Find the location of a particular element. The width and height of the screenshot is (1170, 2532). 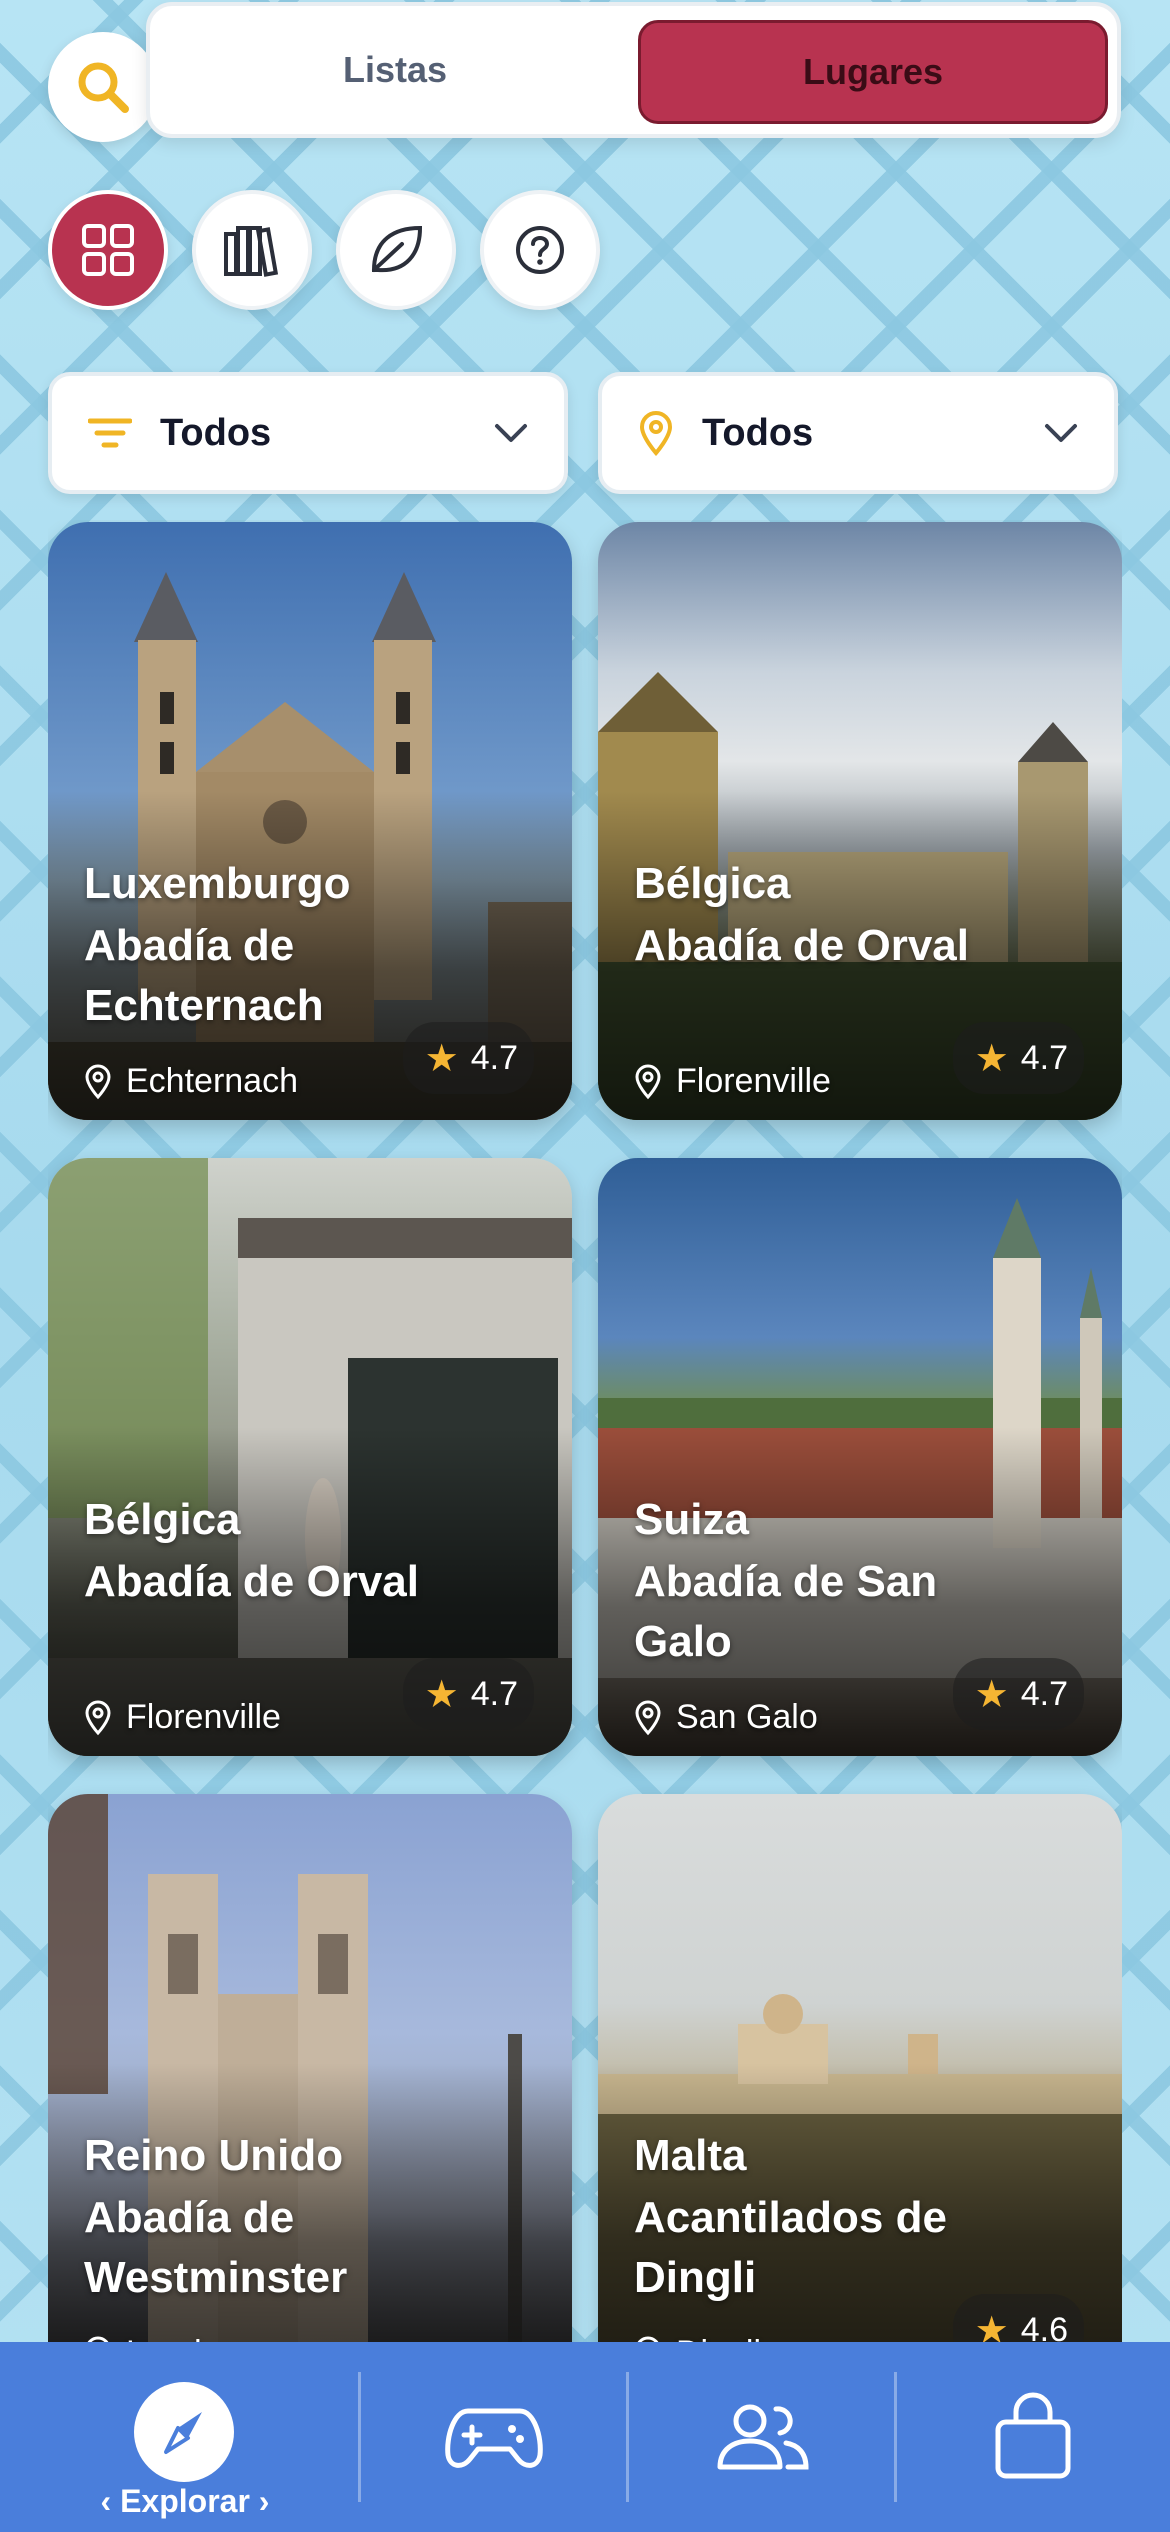

nav-explore-label: ‹ Explorar › is located at coordinates (185, 2501).